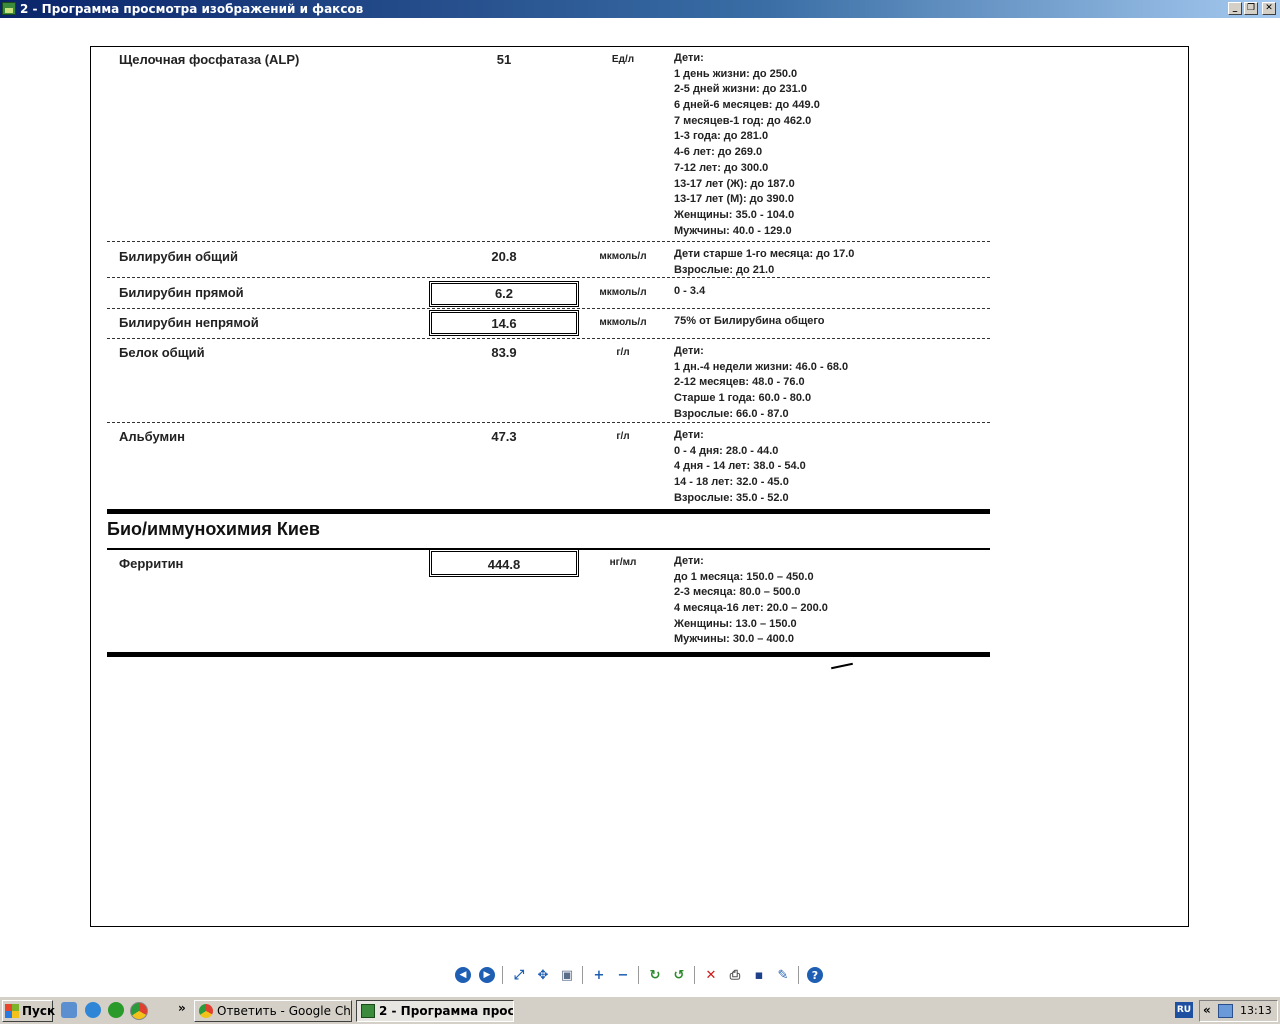  Describe the element at coordinates (1238, 1011) in the screenshot. I see `system-tray: « 13:13` at that location.